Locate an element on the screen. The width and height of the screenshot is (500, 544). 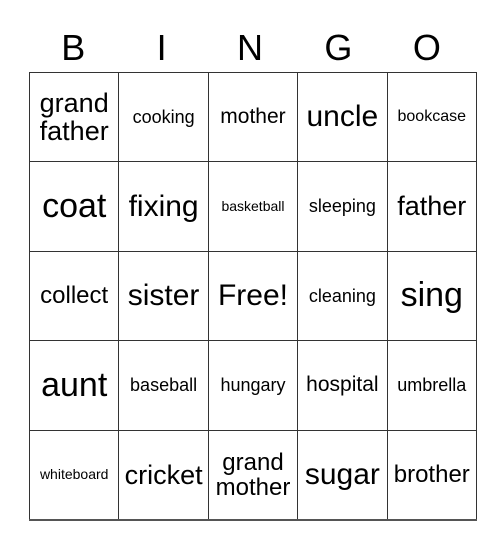
bingo-cell: fixing is located at coordinates (163, 206).